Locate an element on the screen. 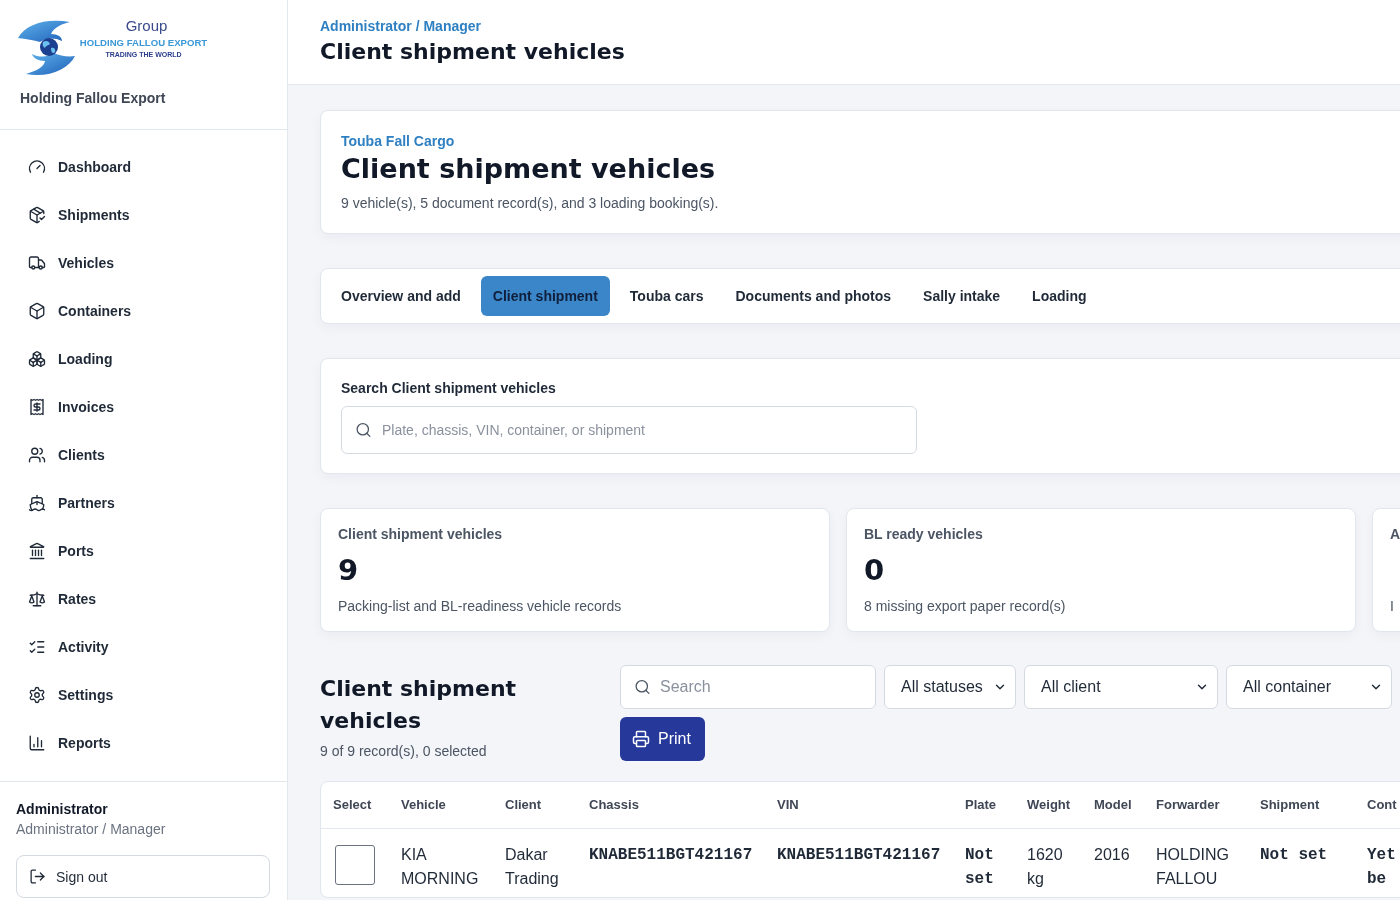  column-header: Chassis is located at coordinates (671, 805).